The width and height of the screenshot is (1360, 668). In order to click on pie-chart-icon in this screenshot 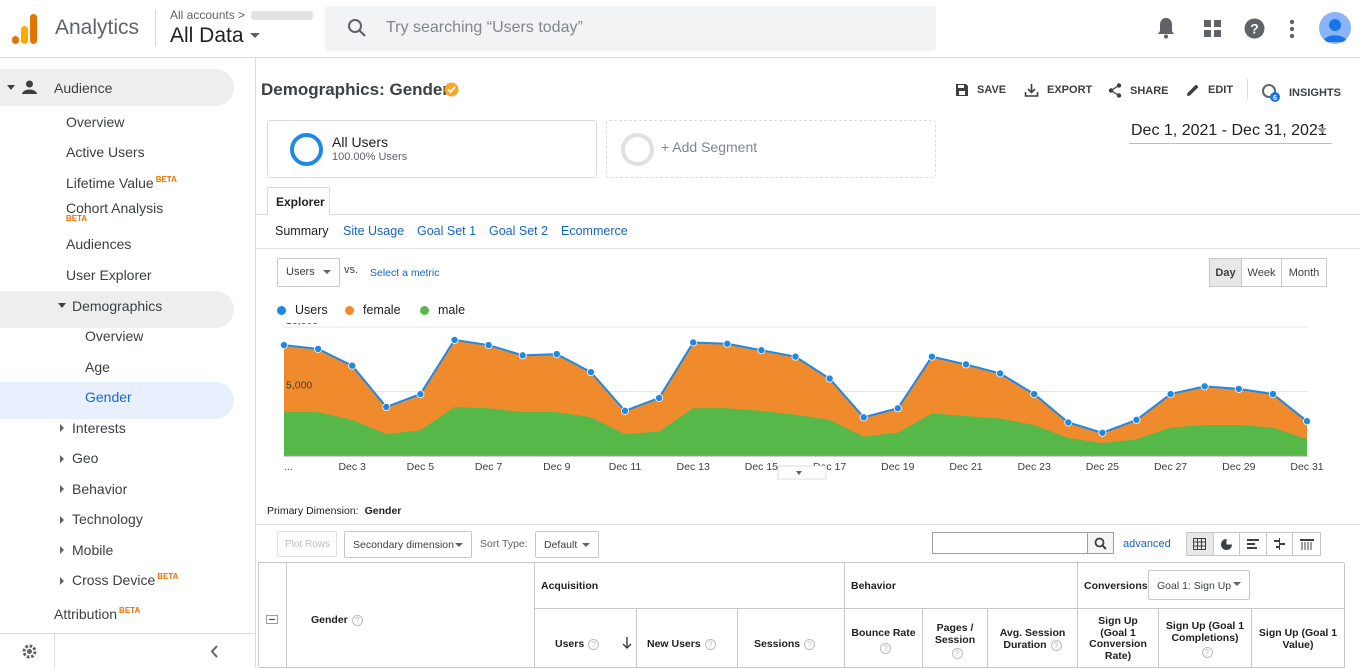, I will do `click(1226, 544)`.